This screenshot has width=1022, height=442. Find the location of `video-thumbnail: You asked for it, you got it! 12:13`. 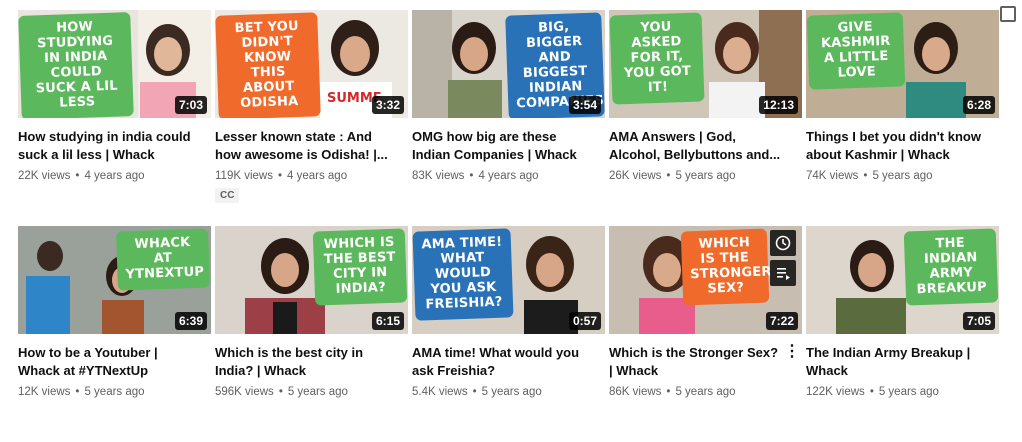

video-thumbnail: You asked for it, you got it! 12:13 is located at coordinates (705, 64).